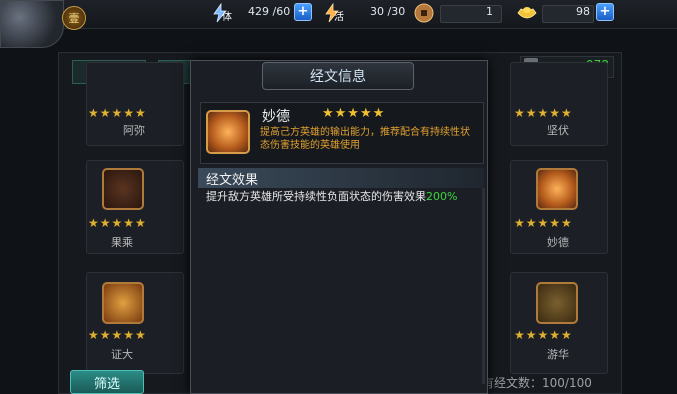 The height and width of the screenshot is (394, 677). I want to click on effect-text: 提升敌方英雄所受持续性负面状态的伤害效果, so click(316, 196).